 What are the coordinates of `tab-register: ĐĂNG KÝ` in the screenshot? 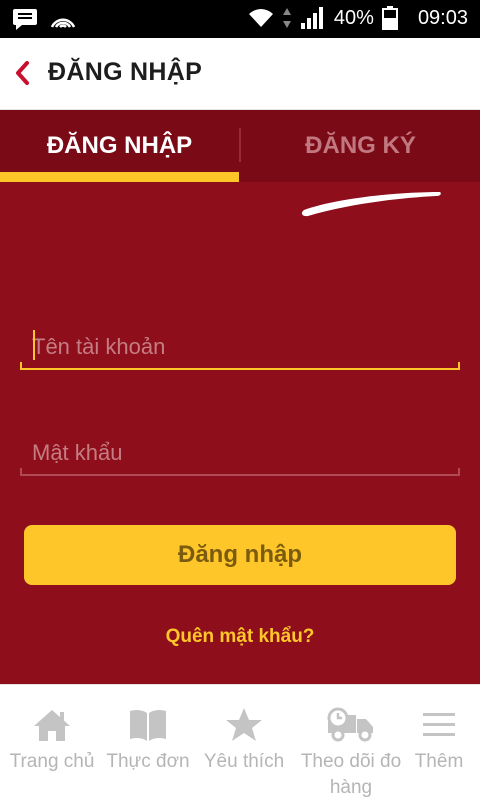 It's located at (360, 146).